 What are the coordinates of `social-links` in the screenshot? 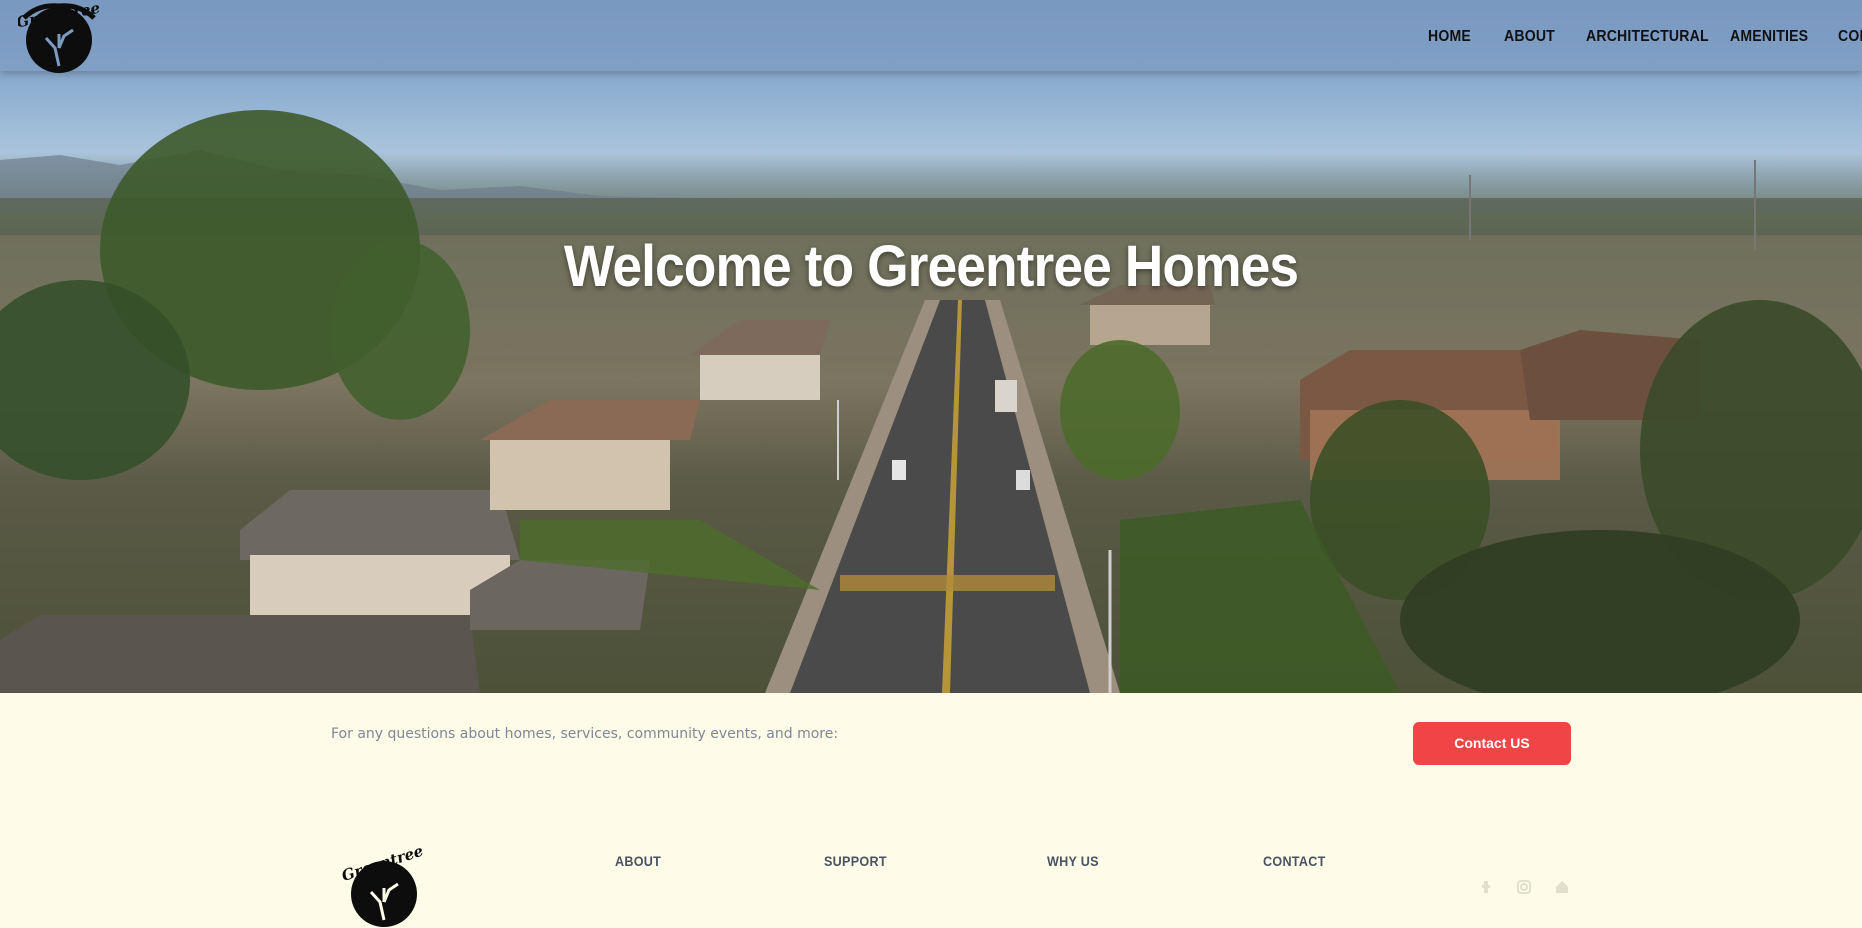 It's located at (1524, 887).